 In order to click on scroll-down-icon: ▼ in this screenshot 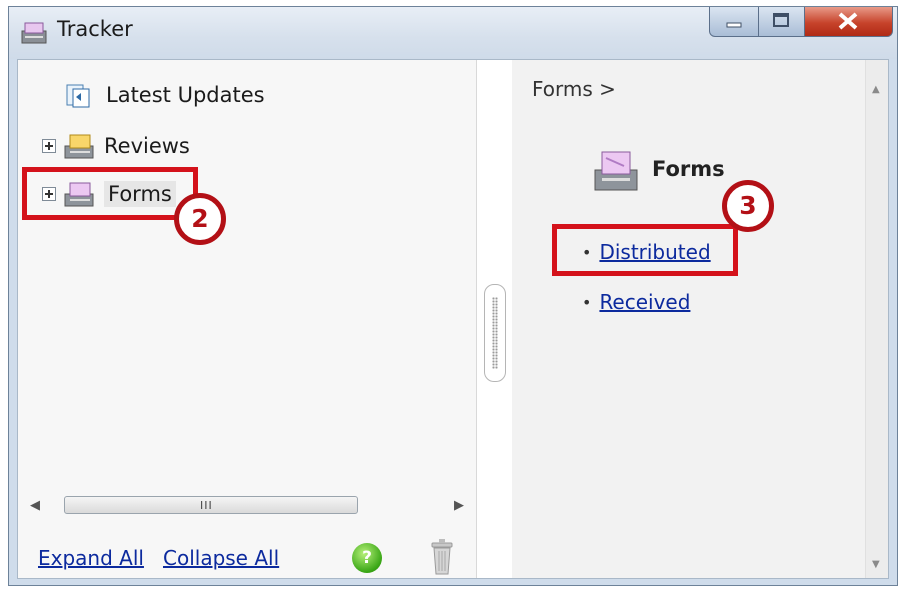, I will do `click(876, 564)`.